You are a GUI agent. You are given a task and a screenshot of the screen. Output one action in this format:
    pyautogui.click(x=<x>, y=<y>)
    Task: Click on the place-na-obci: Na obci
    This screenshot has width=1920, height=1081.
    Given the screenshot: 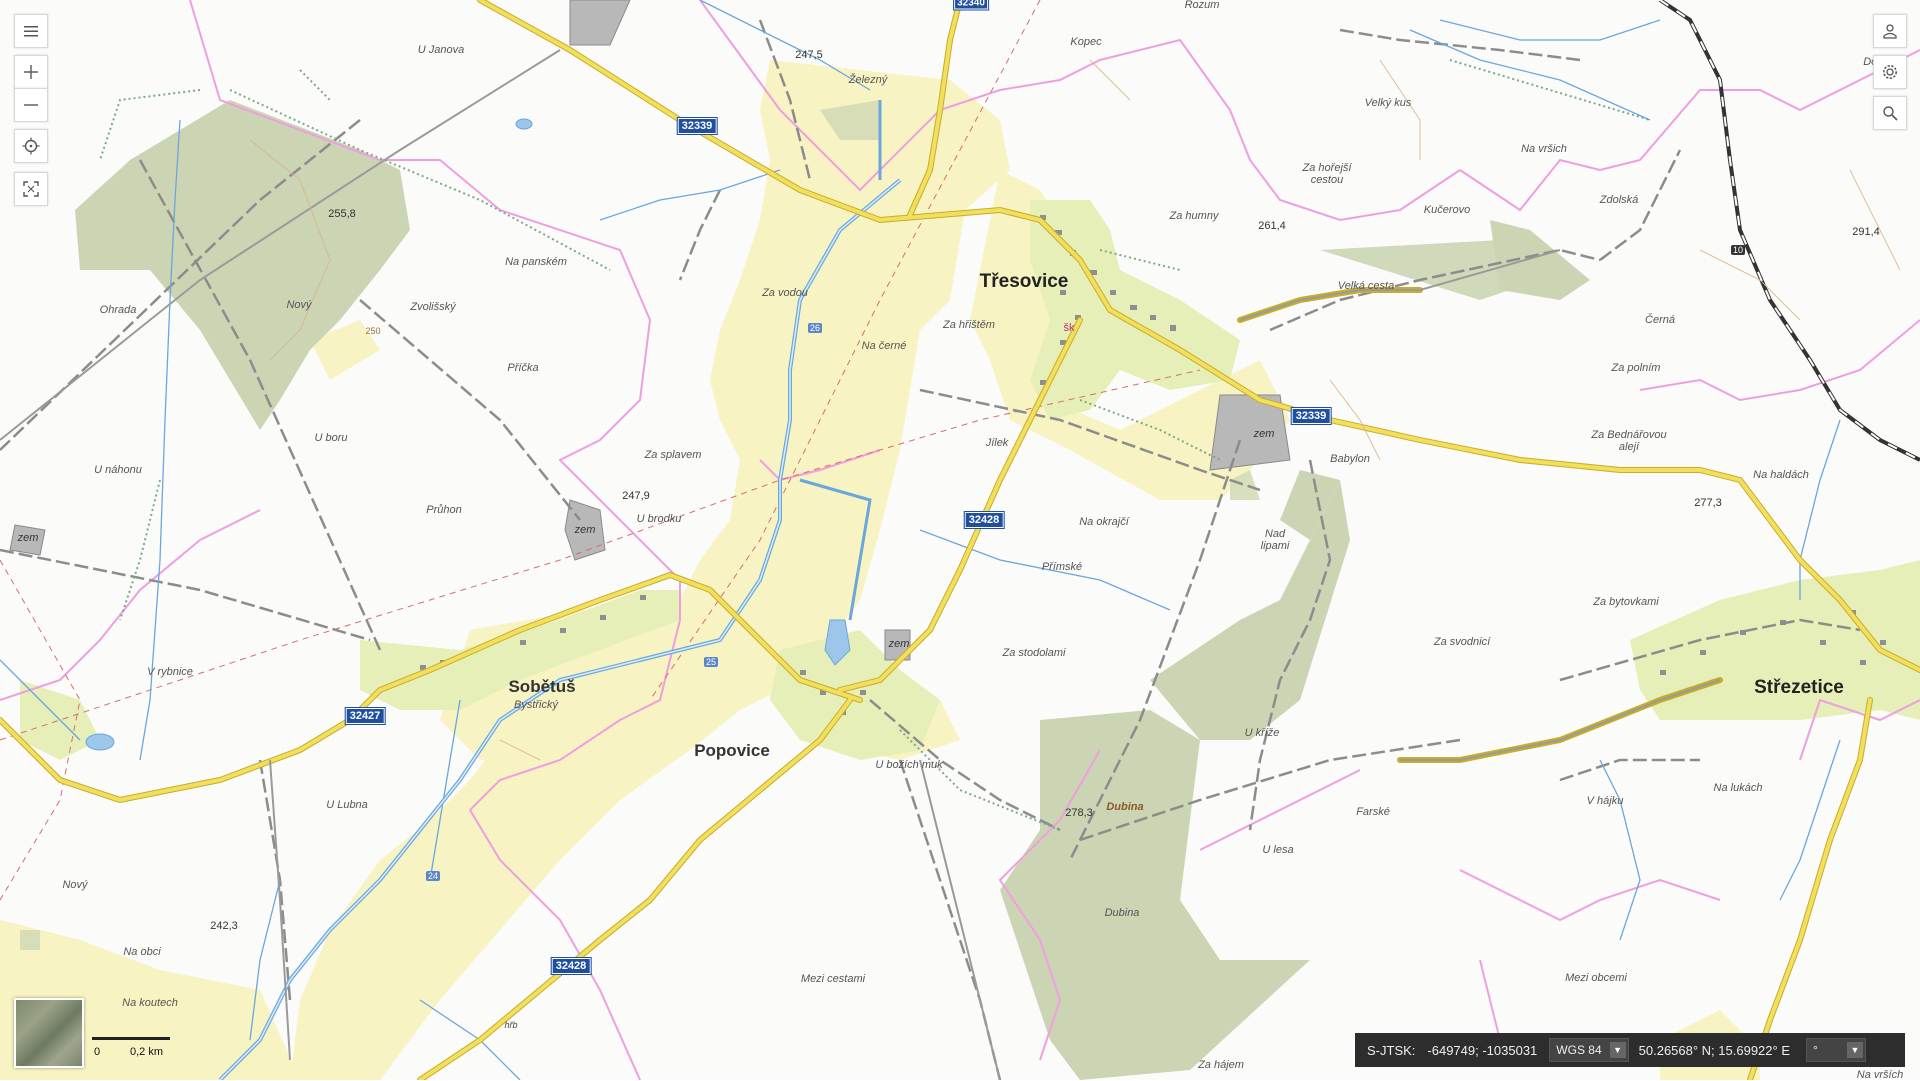 What is the action you would take?
    pyautogui.click(x=142, y=952)
    